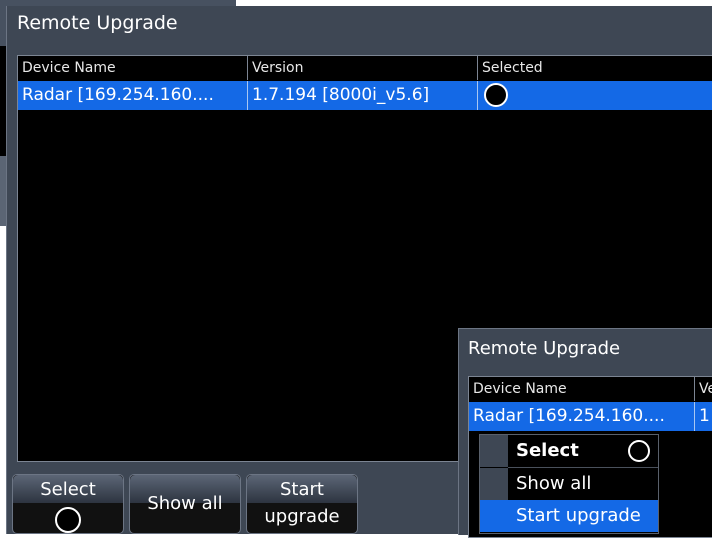 This screenshot has height=538, width=712. I want to click on show-all-button-label: Show all, so click(185, 503).